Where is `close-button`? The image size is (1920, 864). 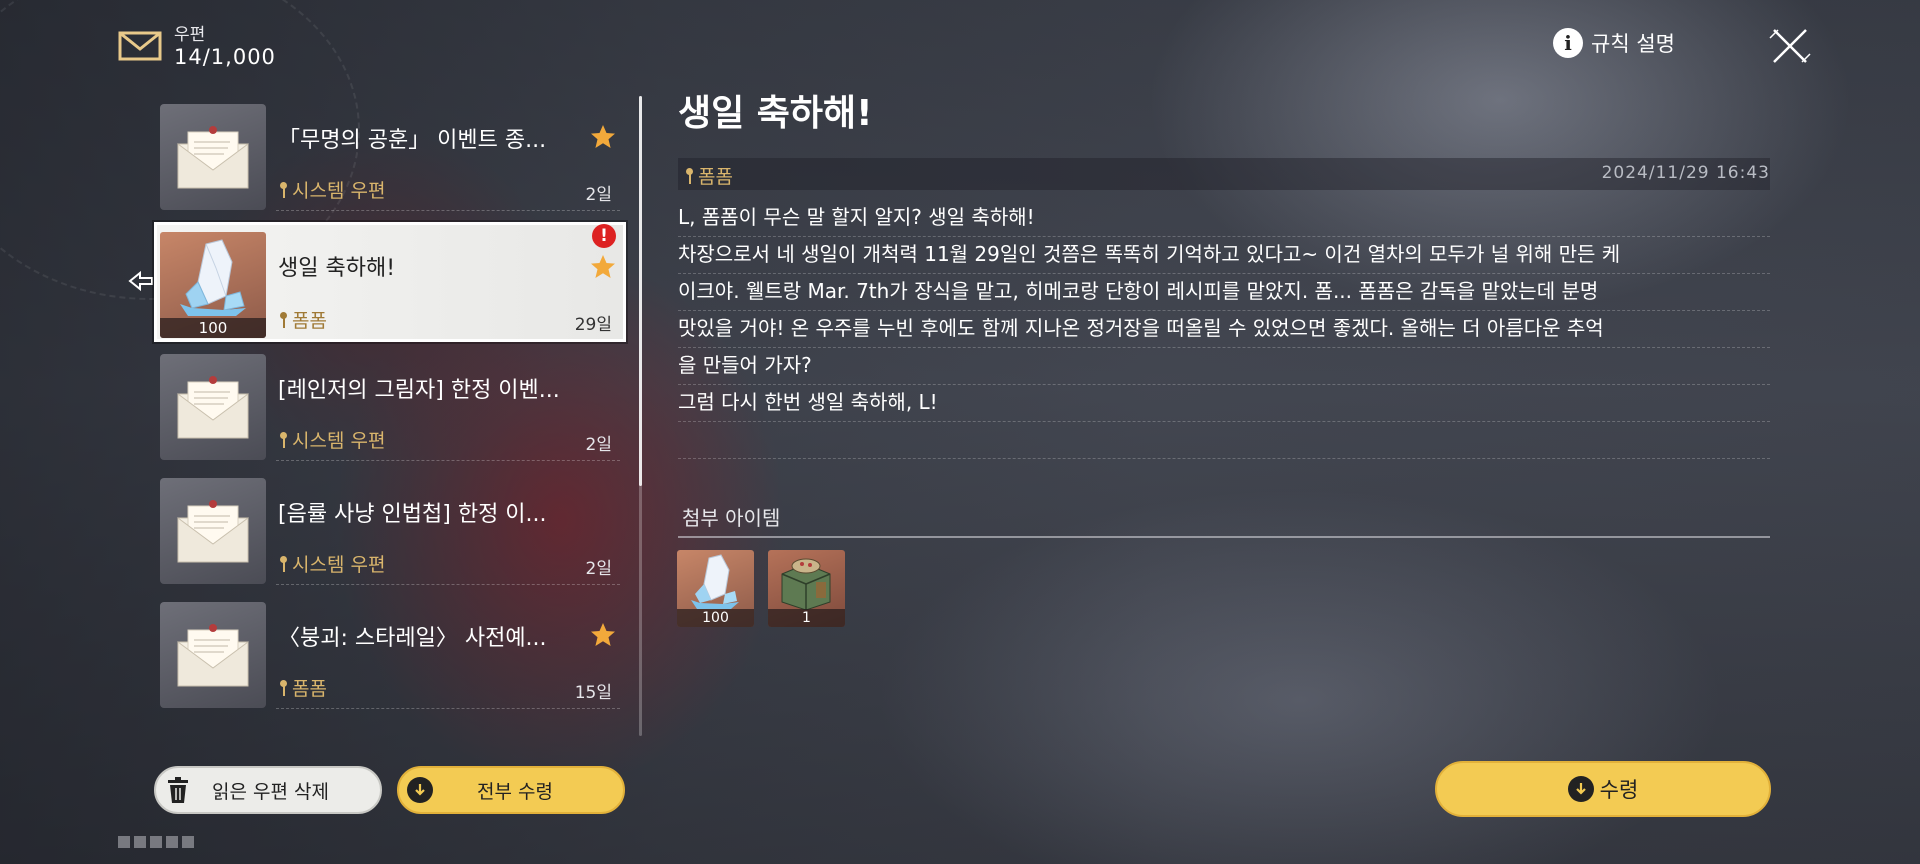 close-button is located at coordinates (1790, 46).